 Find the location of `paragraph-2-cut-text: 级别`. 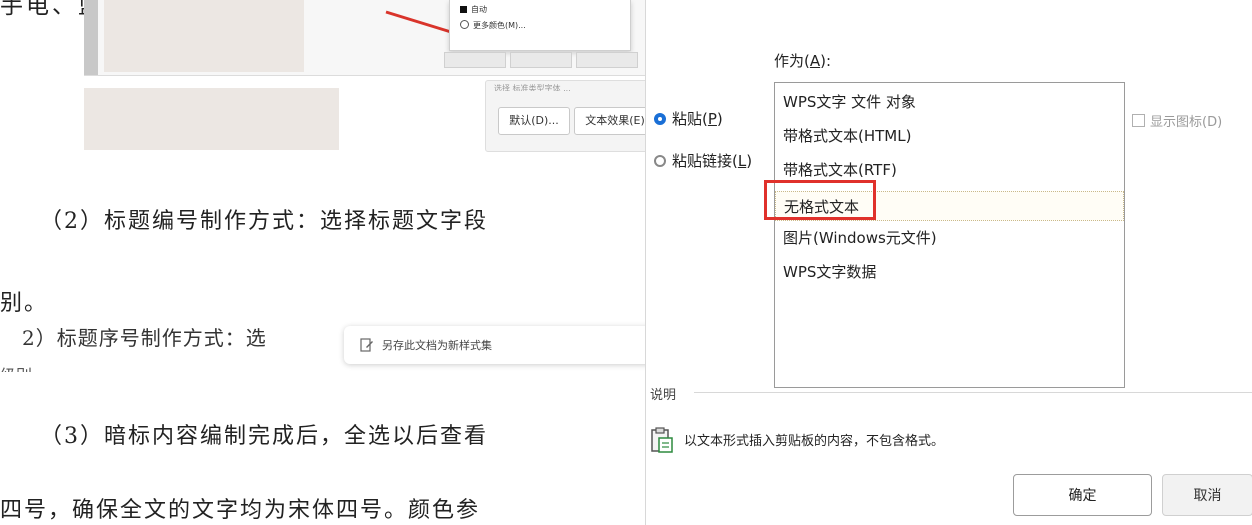

paragraph-2-cut-text: 级别 is located at coordinates (16, 367).